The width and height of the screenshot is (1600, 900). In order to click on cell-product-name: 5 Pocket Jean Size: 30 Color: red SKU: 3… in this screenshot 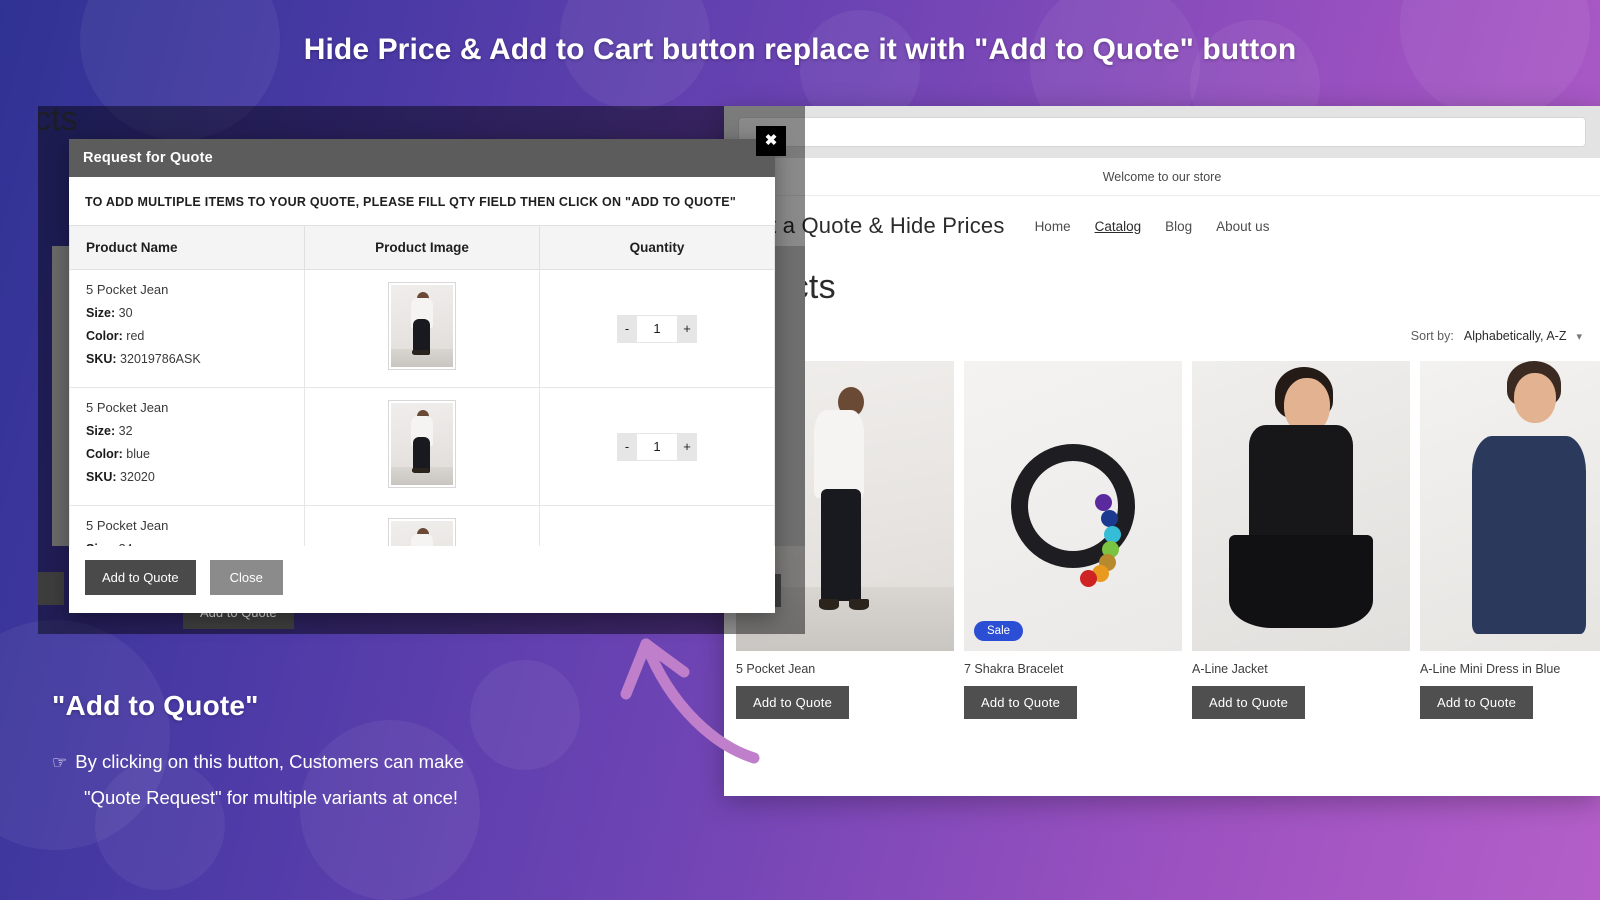, I will do `click(187, 328)`.